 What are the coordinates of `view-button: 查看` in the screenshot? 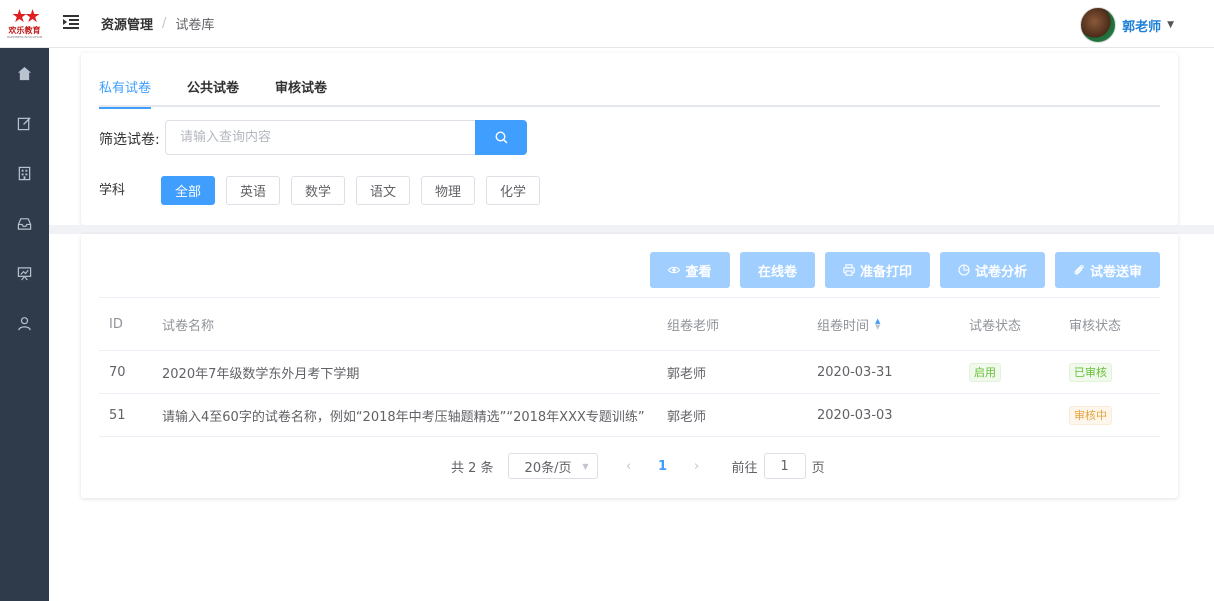 It's located at (690, 270).